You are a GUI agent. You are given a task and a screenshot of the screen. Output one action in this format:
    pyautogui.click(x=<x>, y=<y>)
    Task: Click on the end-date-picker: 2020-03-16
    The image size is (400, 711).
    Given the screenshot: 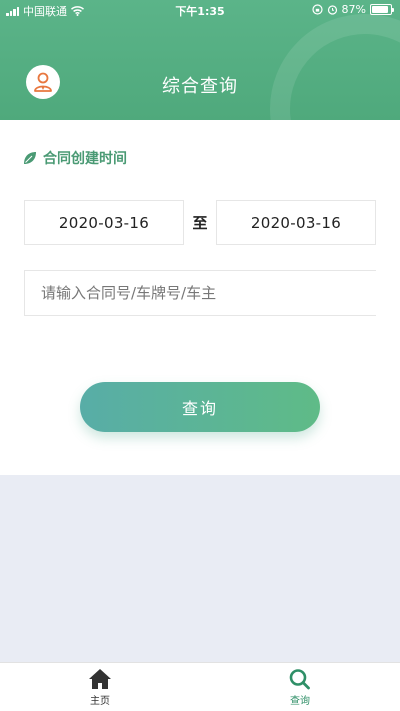 What is the action you would take?
    pyautogui.click(x=296, y=222)
    